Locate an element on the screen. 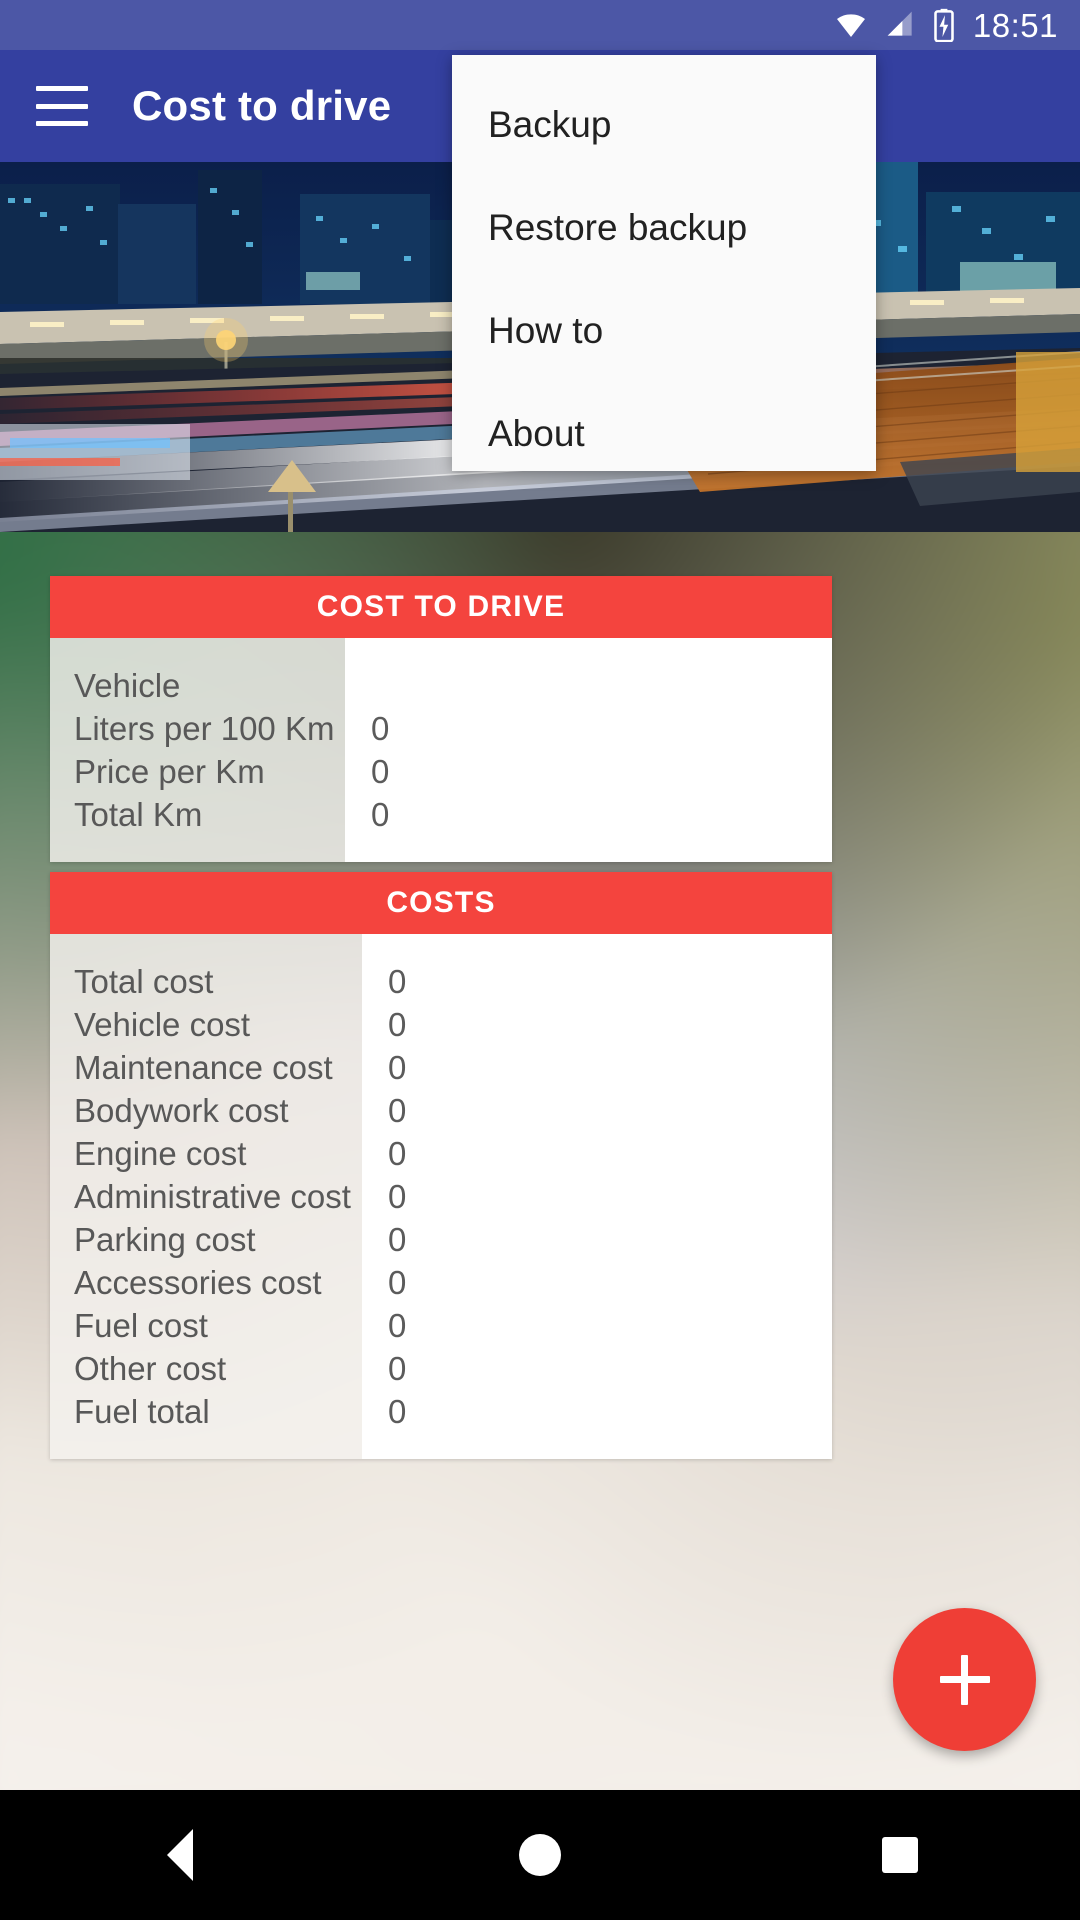 This screenshot has height=1920, width=1080. page-title: Cost to drive is located at coordinates (262, 105).